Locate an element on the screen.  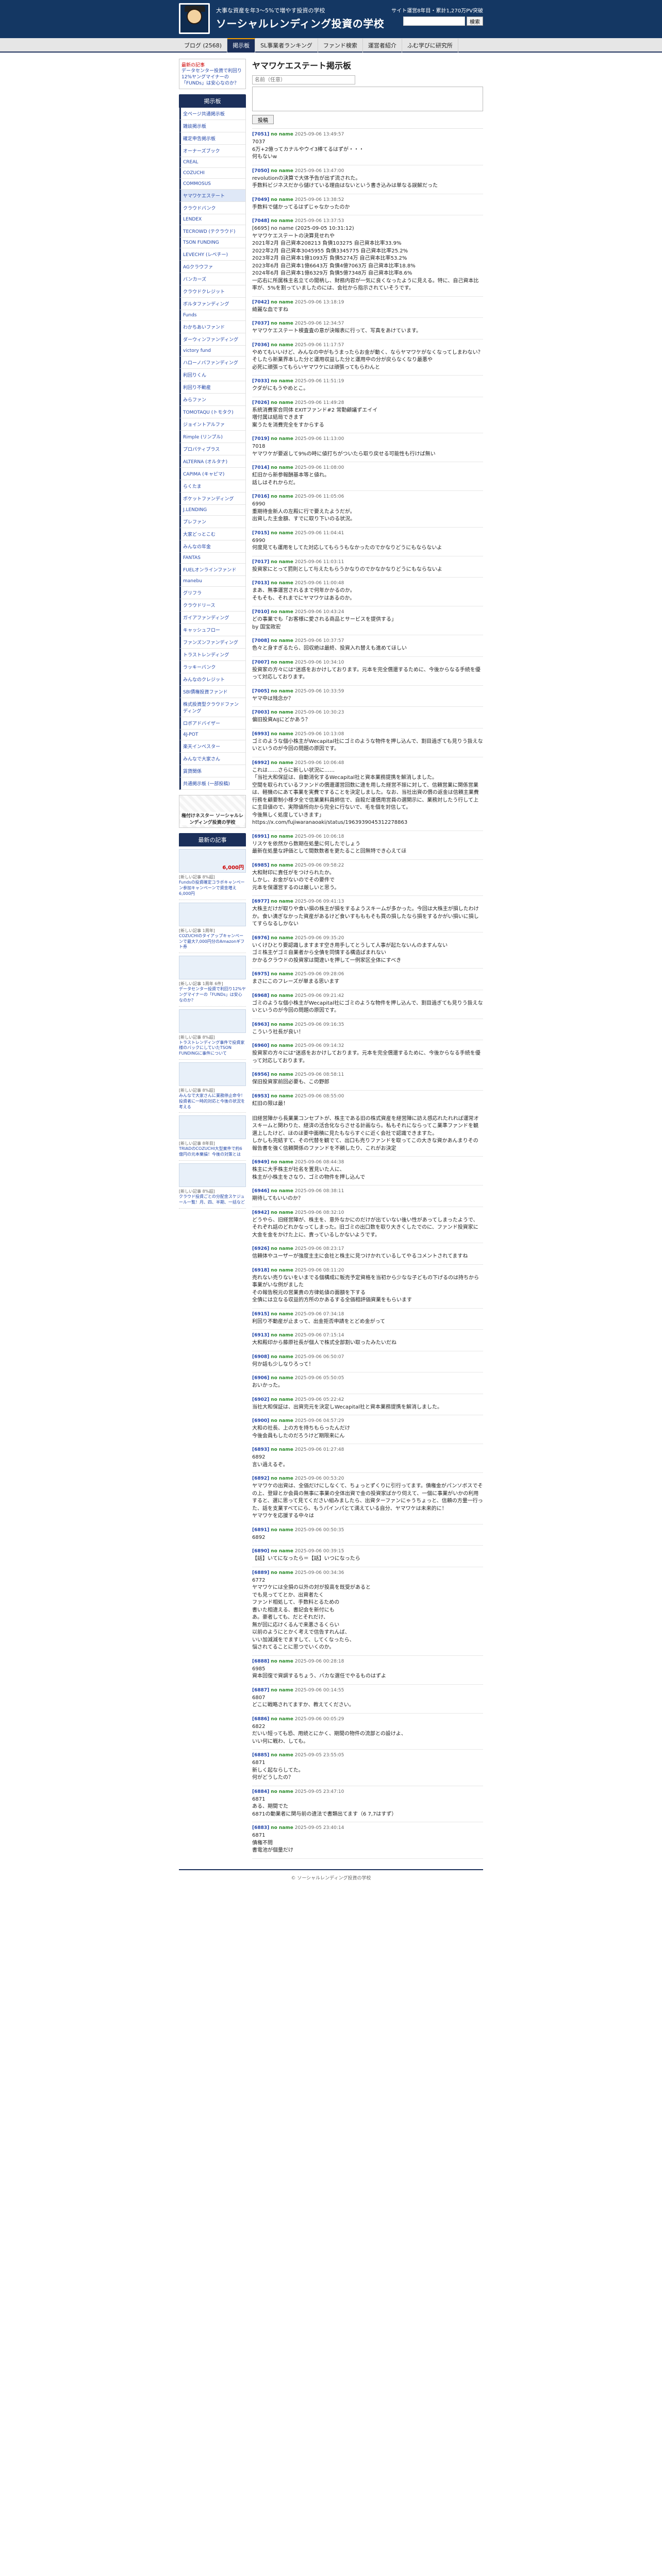
post-id-link: [7033] is located at coordinates (260, 381).